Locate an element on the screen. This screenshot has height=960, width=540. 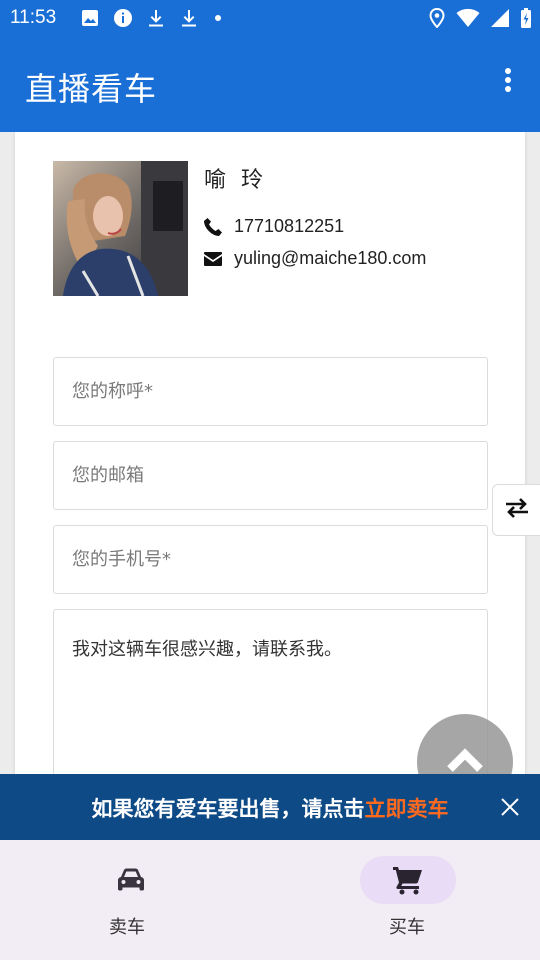
promo-text: 如果您有爱车要出售，请点击立即卖车 is located at coordinates (270, 808).